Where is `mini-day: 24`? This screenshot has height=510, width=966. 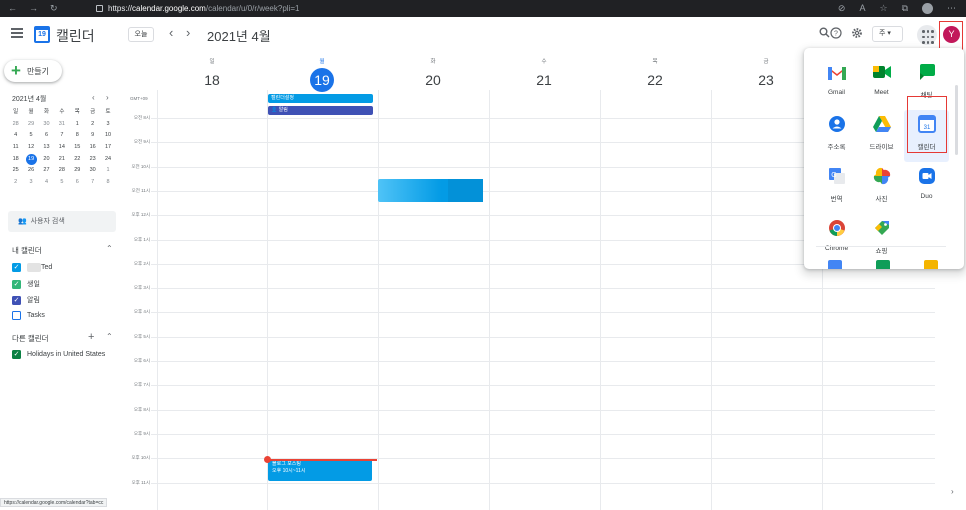 mini-day: 24 is located at coordinates (107, 160).